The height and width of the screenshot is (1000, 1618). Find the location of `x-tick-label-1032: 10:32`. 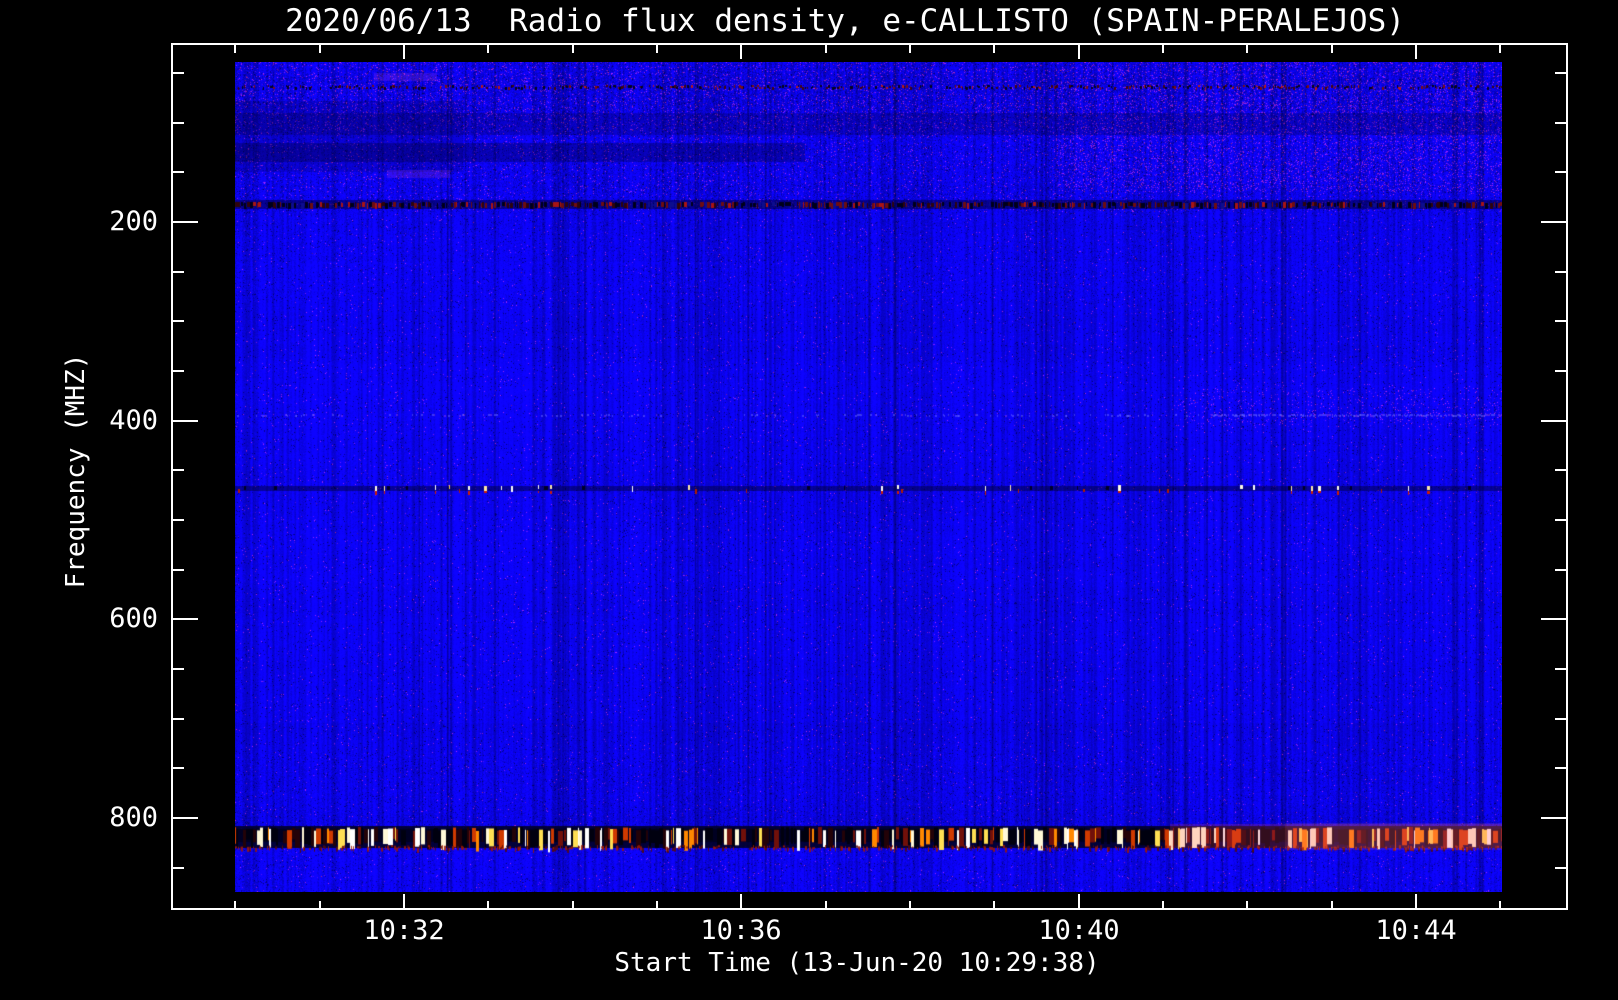

x-tick-label-1032: 10:32 is located at coordinates (404, 930).